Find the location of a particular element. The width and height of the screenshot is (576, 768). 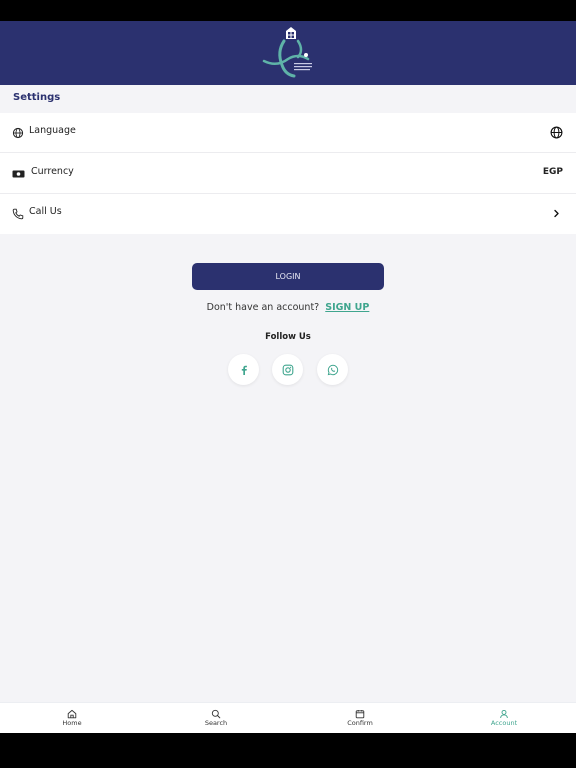

tab-home-label: Home is located at coordinates (72, 723).